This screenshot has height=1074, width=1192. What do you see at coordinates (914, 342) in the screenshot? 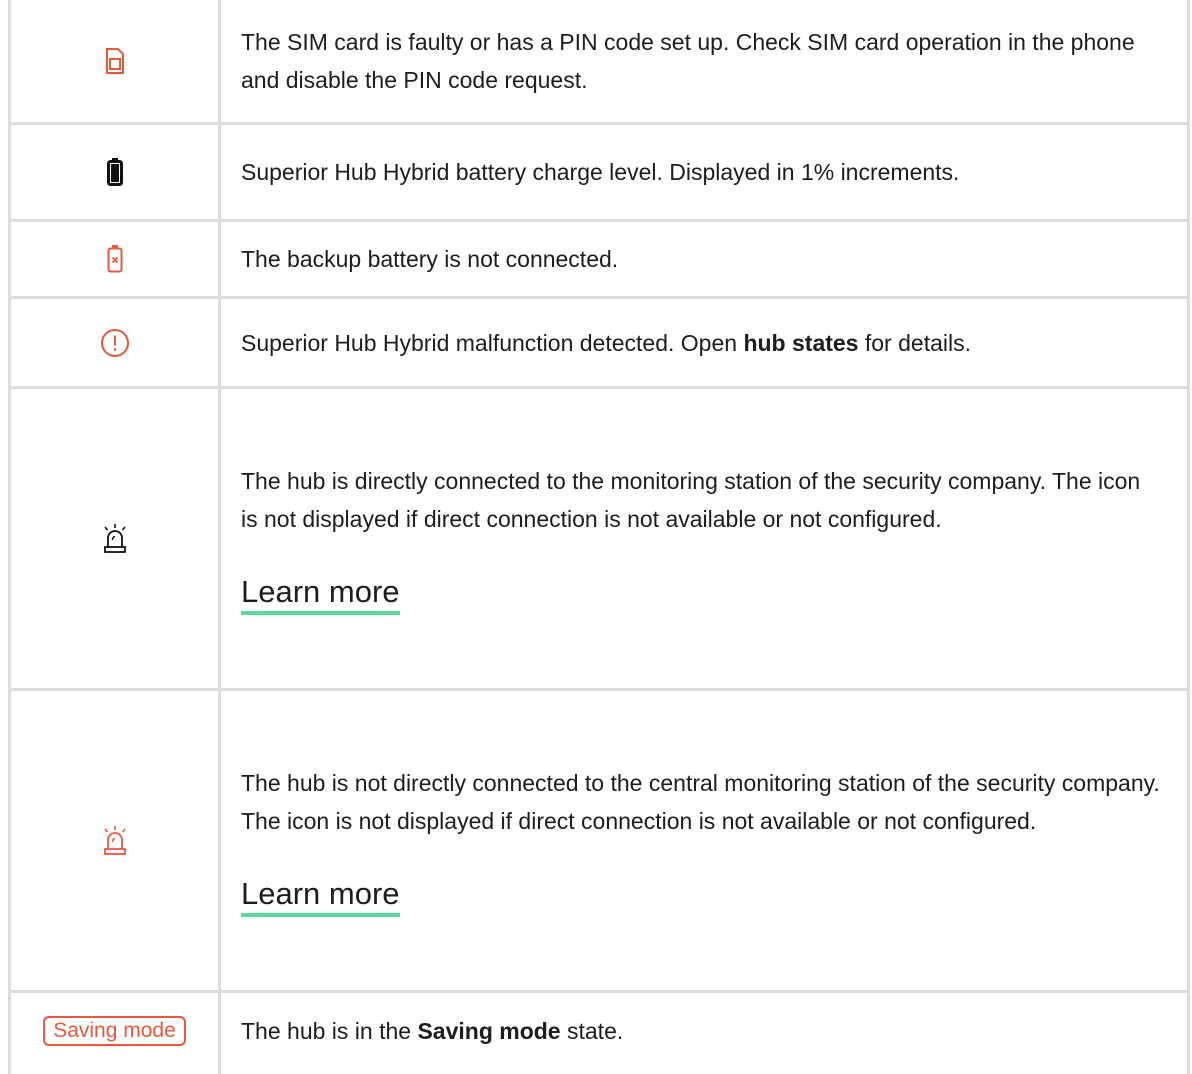
I see `text-segment: for details.` at bounding box center [914, 342].